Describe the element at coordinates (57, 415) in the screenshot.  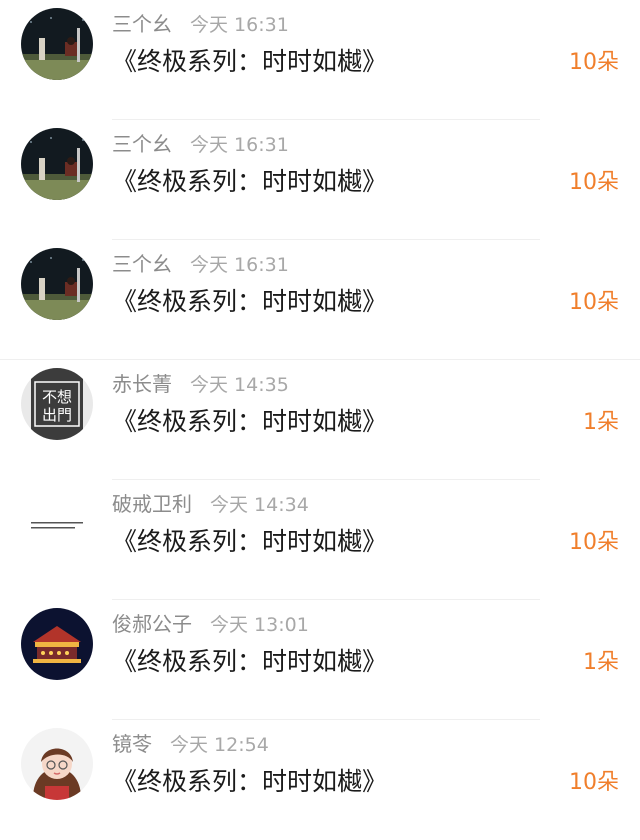
I see `avatar-text-line-2: 出門` at that location.